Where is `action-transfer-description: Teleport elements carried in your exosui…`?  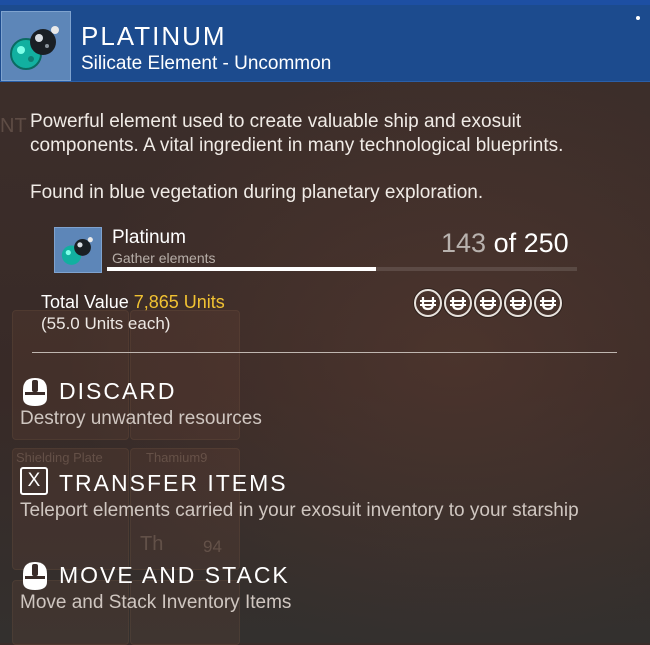
action-transfer-description: Teleport elements carried in your exosui… is located at coordinates (299, 510).